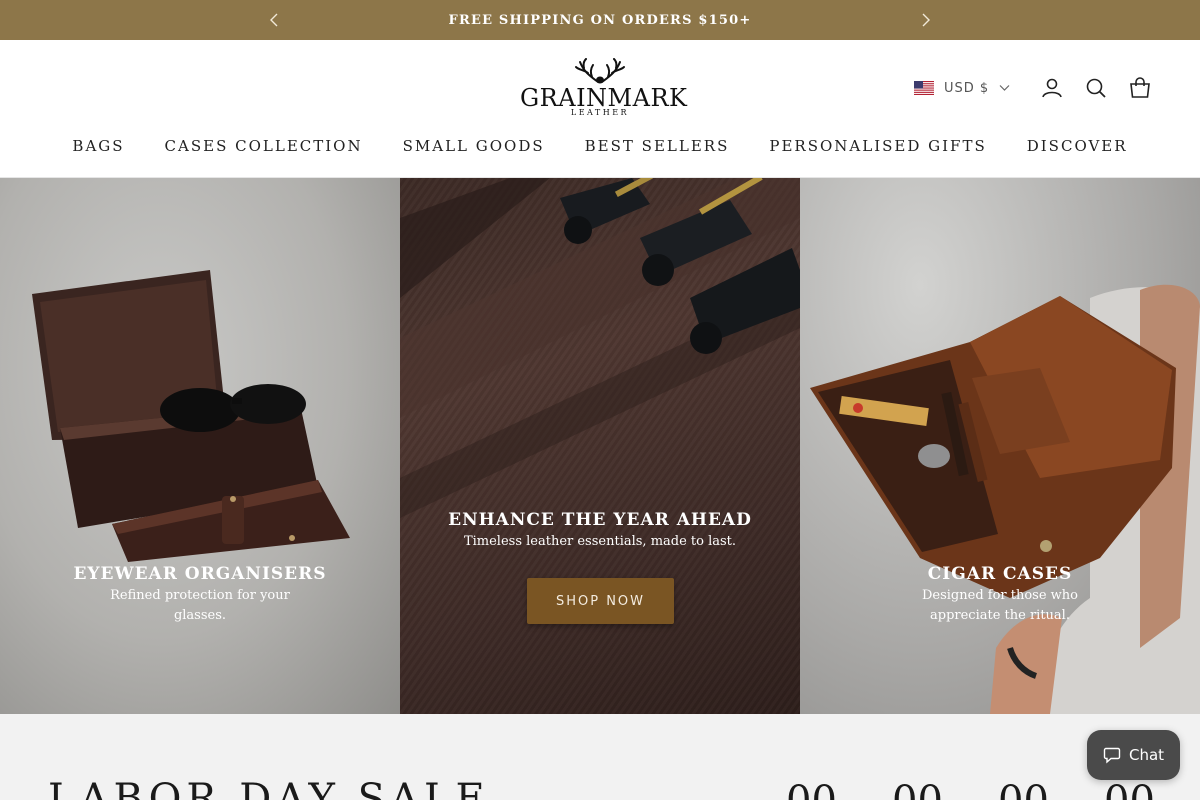 The image size is (1200, 800). What do you see at coordinates (600, 112) in the screenshot?
I see `logo-subtitle: LEATHER` at bounding box center [600, 112].